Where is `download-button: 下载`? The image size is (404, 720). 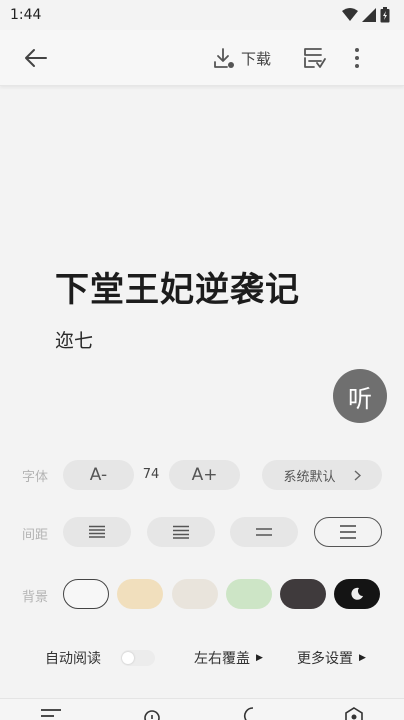 download-button: 下载 is located at coordinates (242, 58).